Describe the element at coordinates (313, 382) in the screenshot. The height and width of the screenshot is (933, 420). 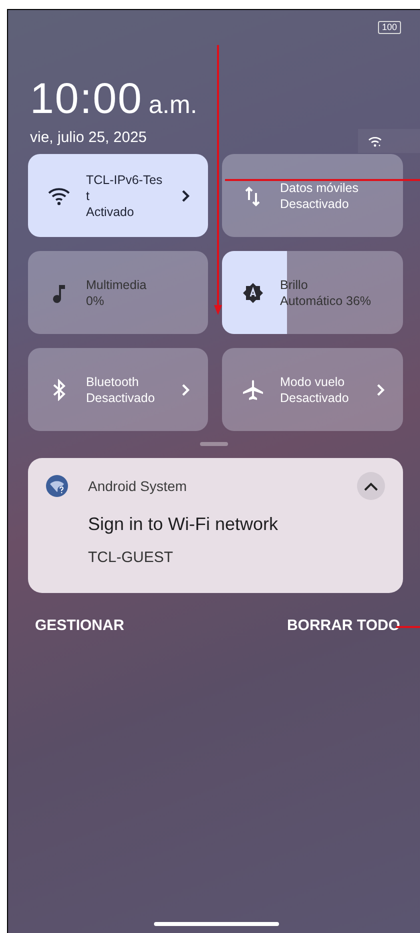
I see `tile-title: Modo vuelo` at that location.